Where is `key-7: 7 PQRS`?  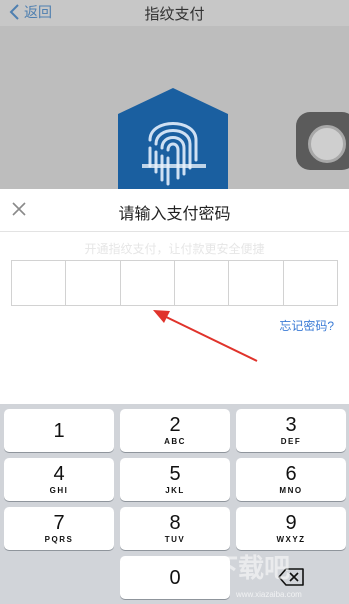
key-7: 7 PQRS is located at coordinates (59, 528).